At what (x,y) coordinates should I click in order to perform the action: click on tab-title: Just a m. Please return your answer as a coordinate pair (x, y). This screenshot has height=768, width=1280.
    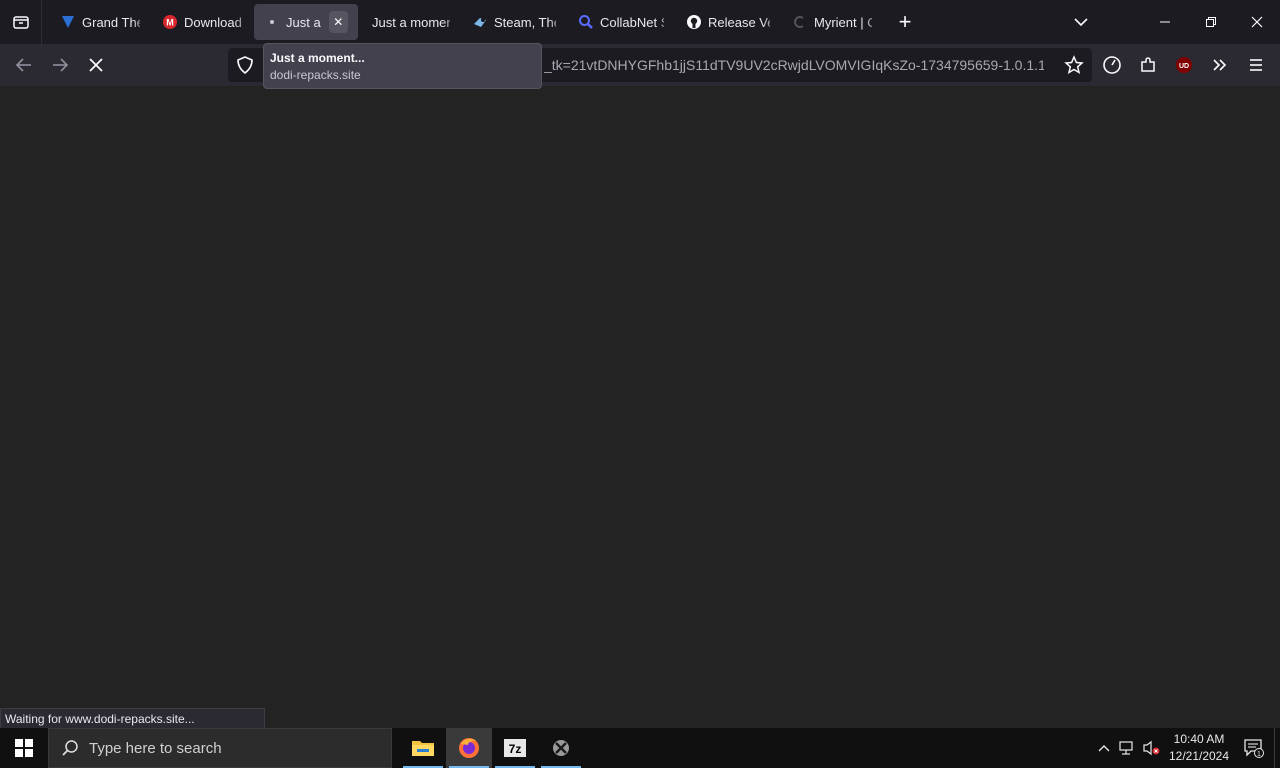
    Looking at the image, I should click on (305, 22).